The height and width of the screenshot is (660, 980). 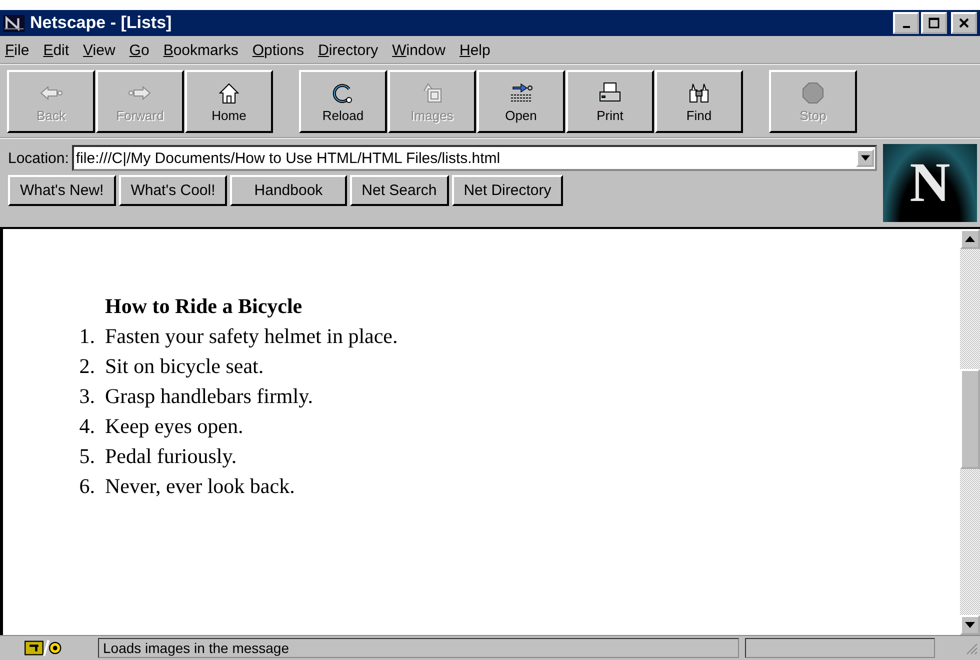 I want to click on vertical-scrollbar, so click(x=970, y=432).